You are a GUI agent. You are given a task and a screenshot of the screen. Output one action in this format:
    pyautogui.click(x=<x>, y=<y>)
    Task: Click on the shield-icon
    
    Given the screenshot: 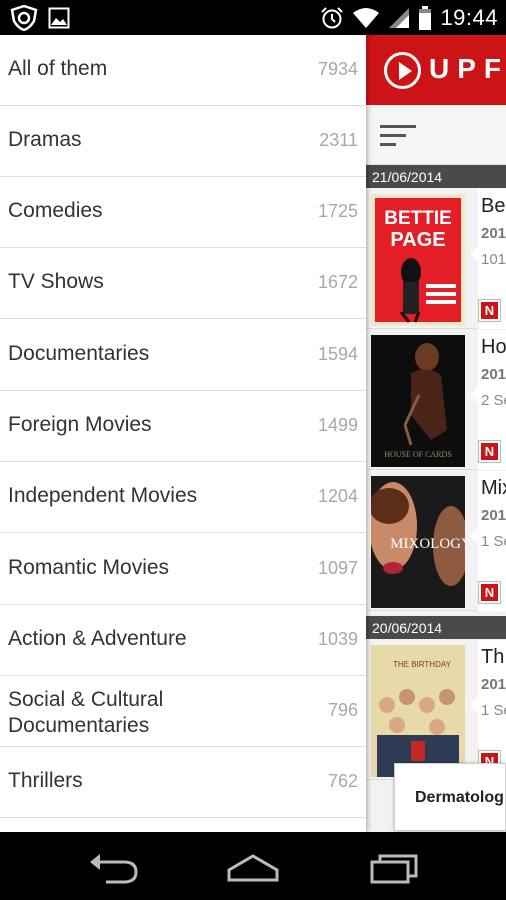 What is the action you would take?
    pyautogui.click(x=24, y=18)
    